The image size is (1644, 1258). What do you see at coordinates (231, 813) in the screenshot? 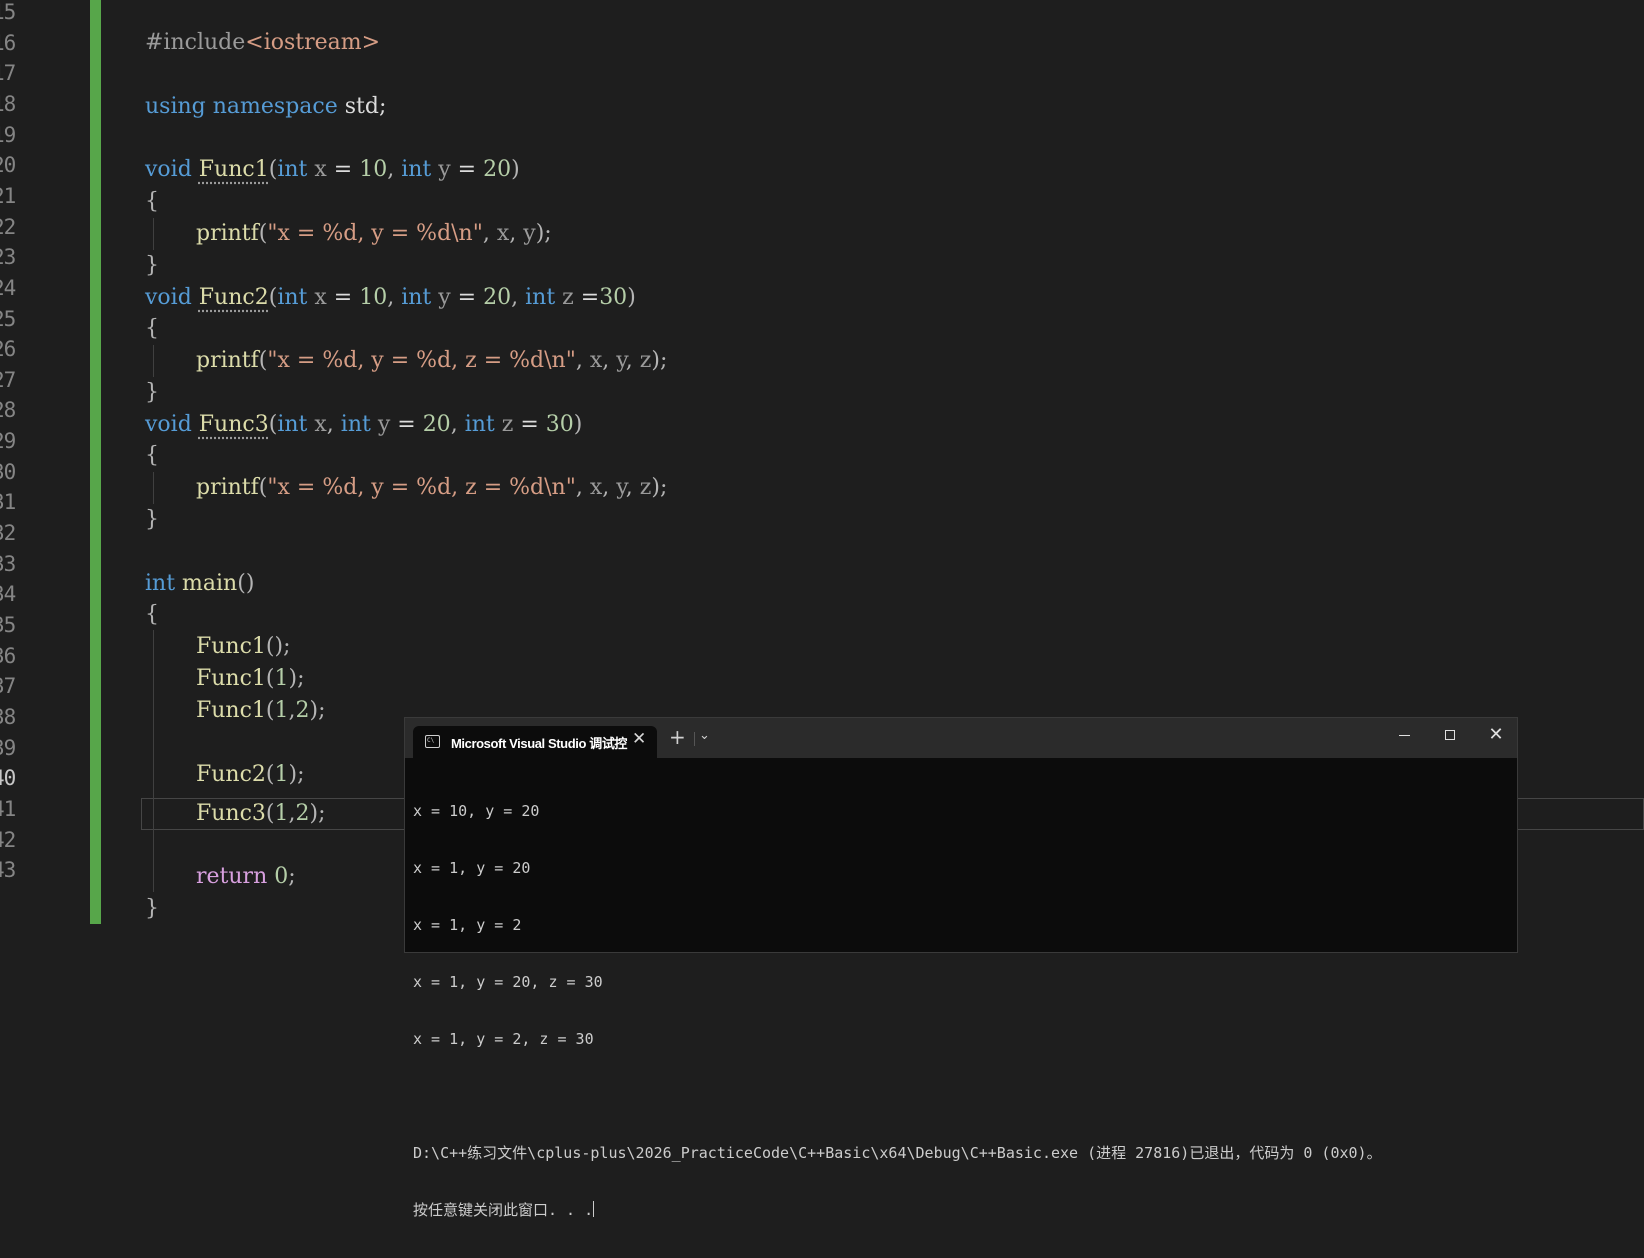
I see `function-call: Func3` at bounding box center [231, 813].